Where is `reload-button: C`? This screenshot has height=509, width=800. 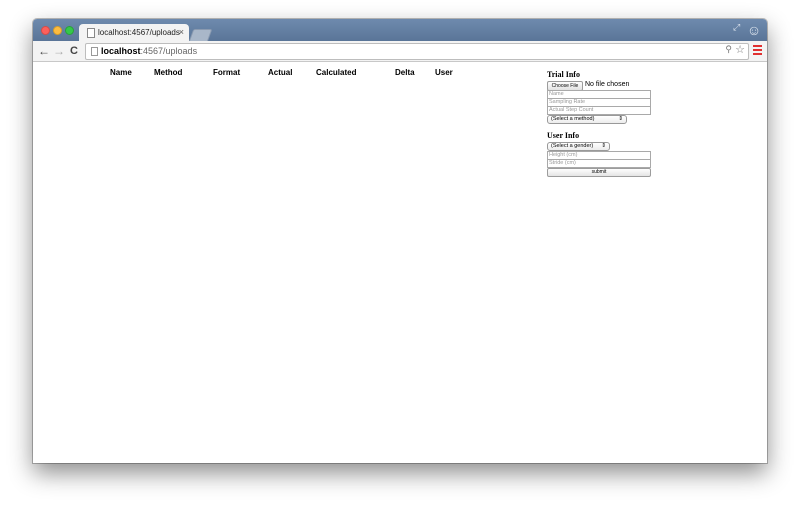
reload-button: C is located at coordinates (74, 51).